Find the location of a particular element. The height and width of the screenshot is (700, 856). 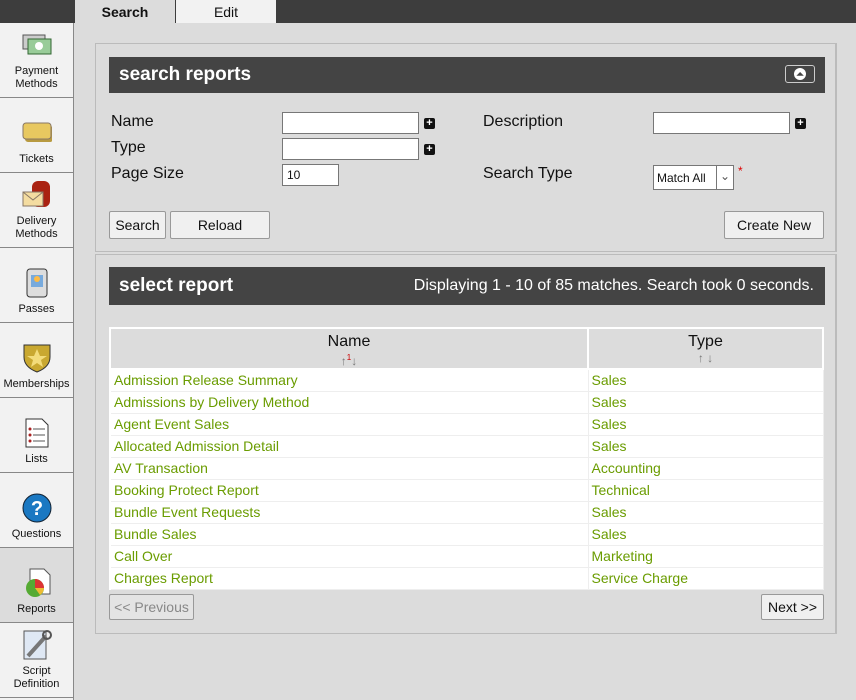

sidebar-item-label: Memberships is located at coordinates (36, 384).